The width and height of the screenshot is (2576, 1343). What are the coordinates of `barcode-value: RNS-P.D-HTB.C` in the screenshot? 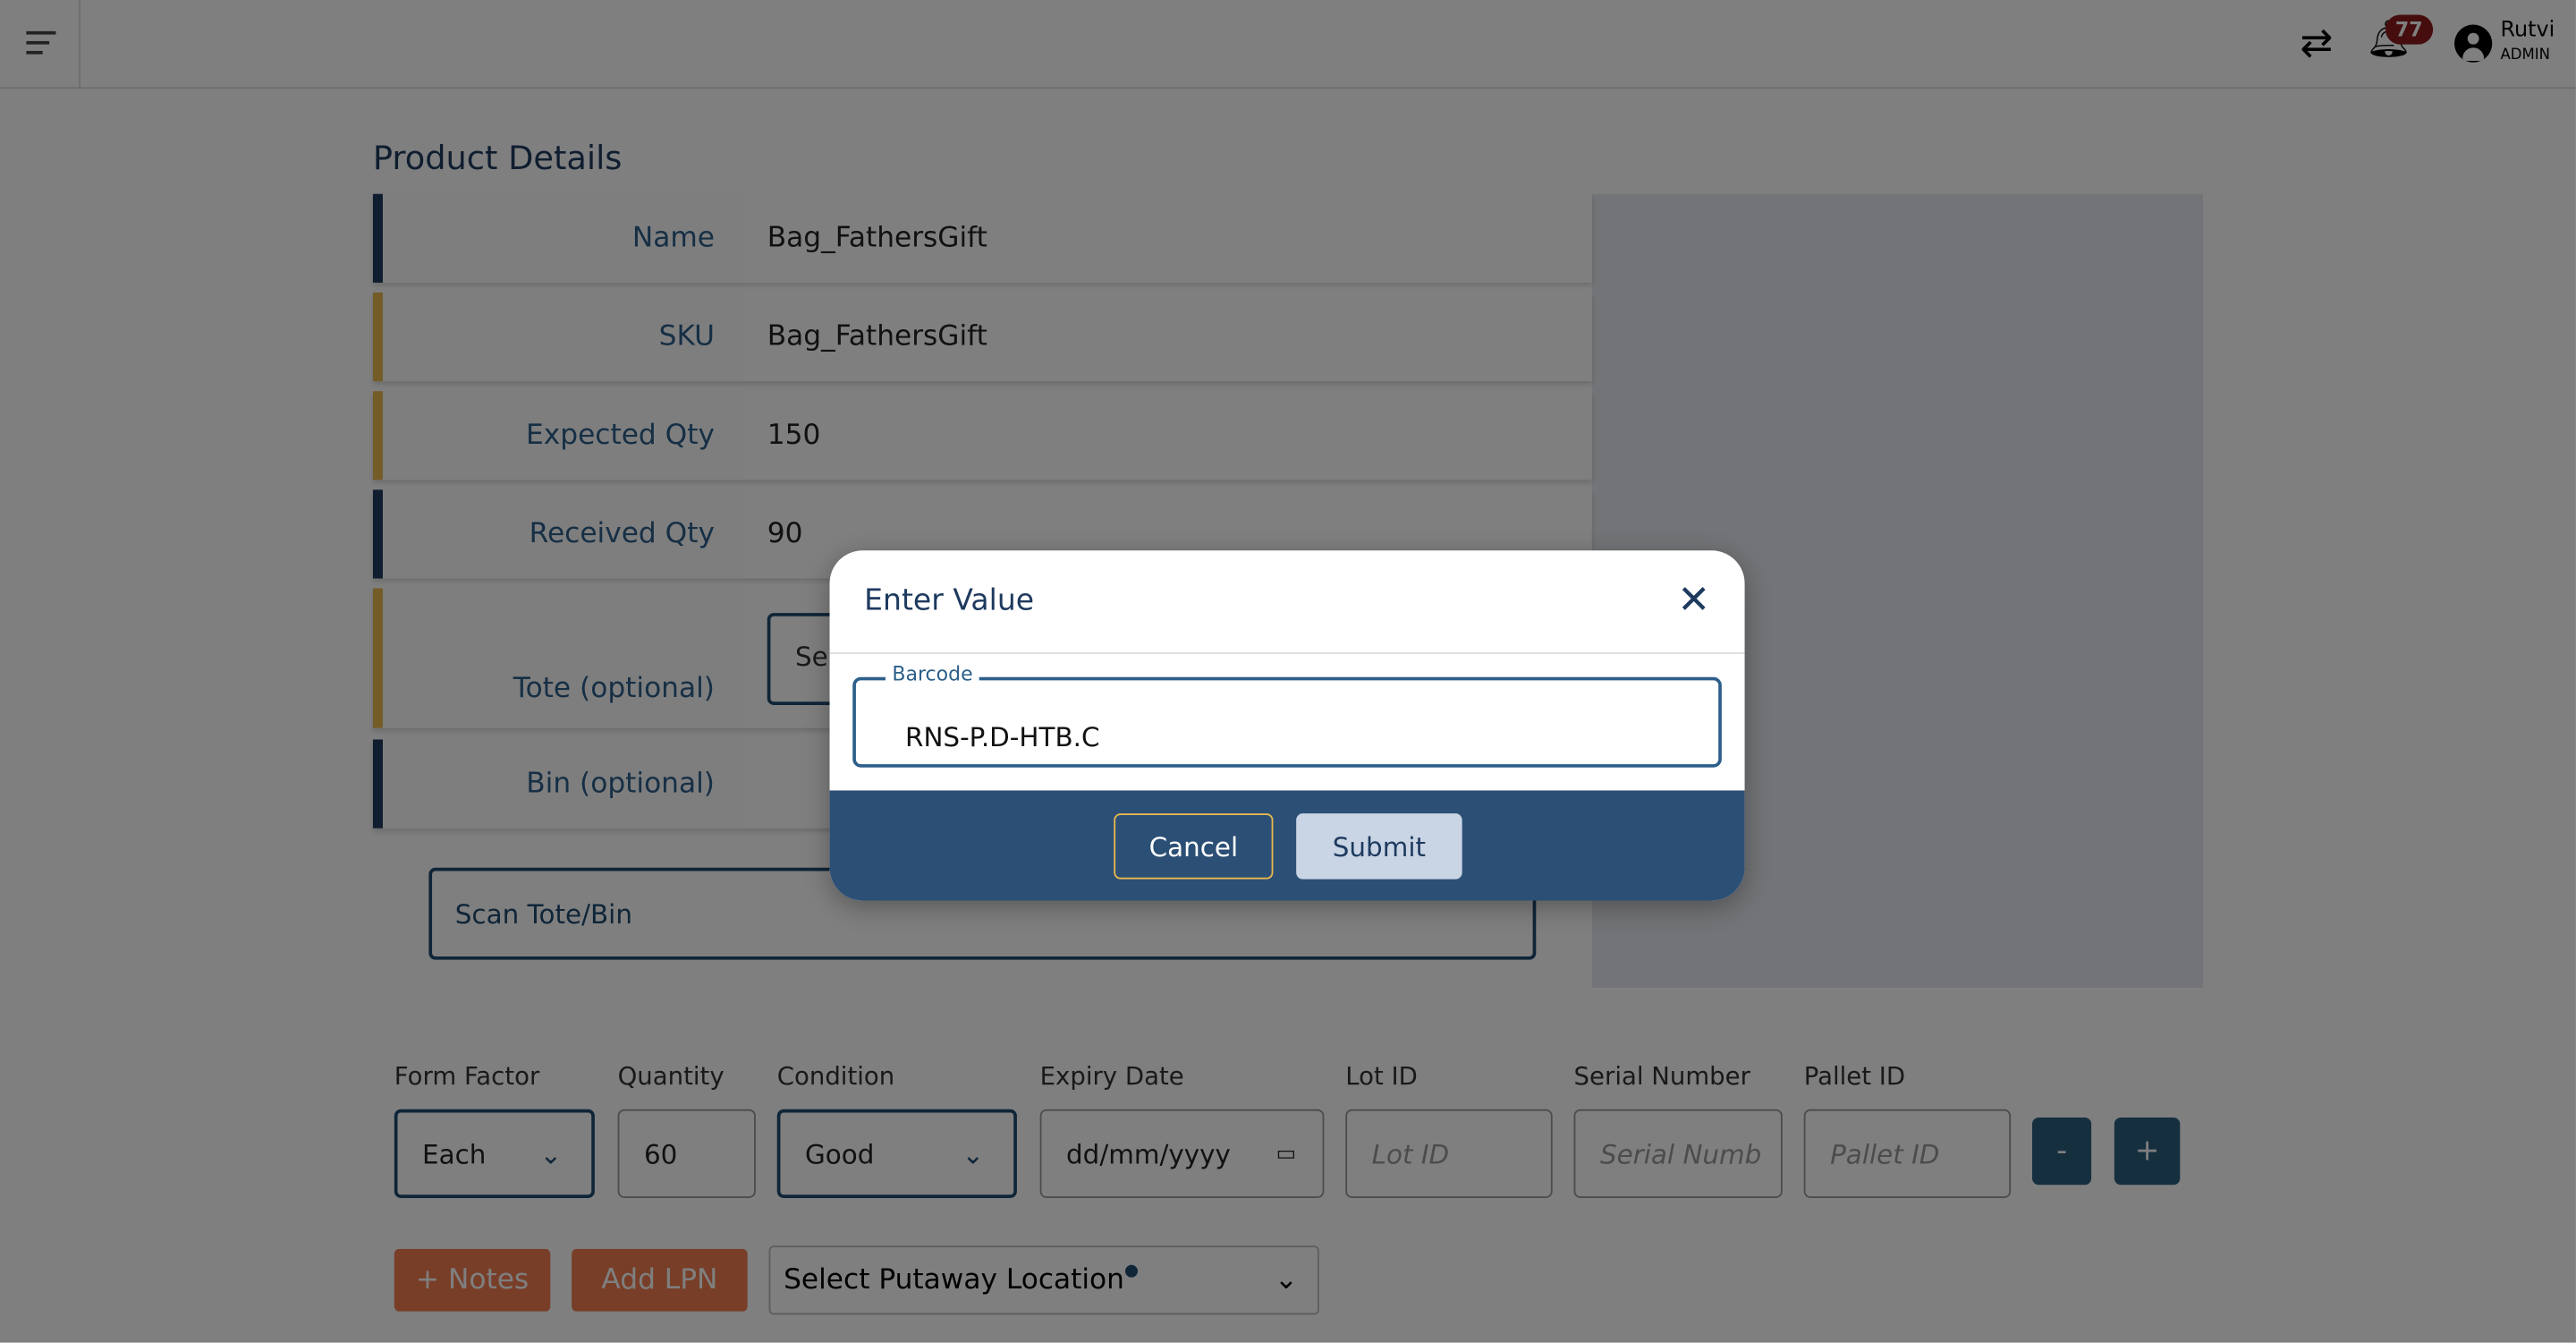 It's located at (1002, 737).